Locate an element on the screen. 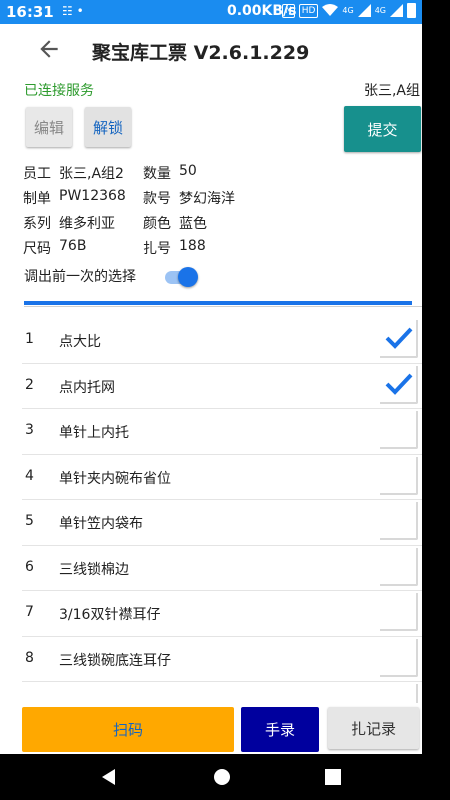 Image resolution: width=450 pixels, height=800 pixels. info-key: 员工 is located at coordinates (37, 173).